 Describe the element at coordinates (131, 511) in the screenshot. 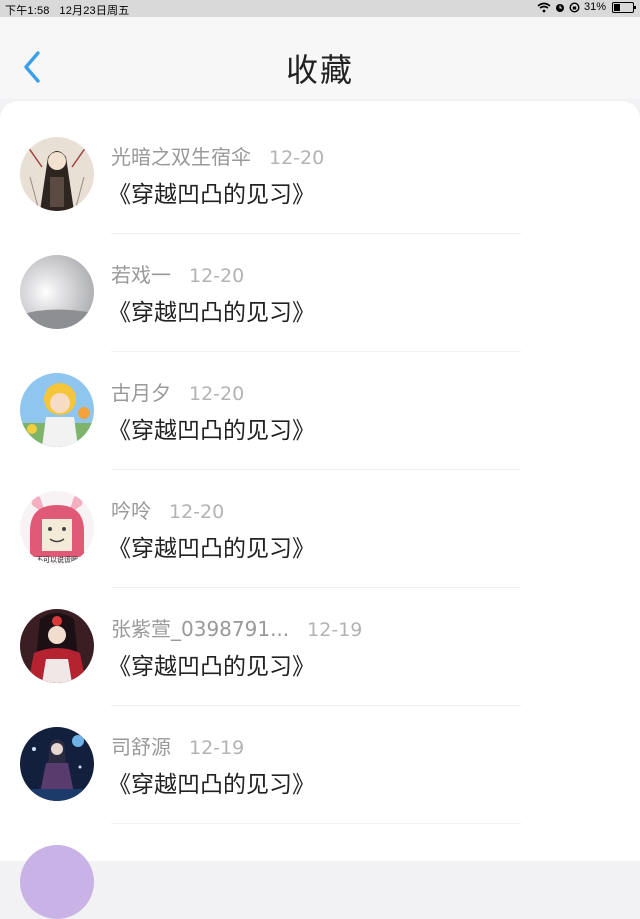

I see `user-name: 吟呤` at that location.